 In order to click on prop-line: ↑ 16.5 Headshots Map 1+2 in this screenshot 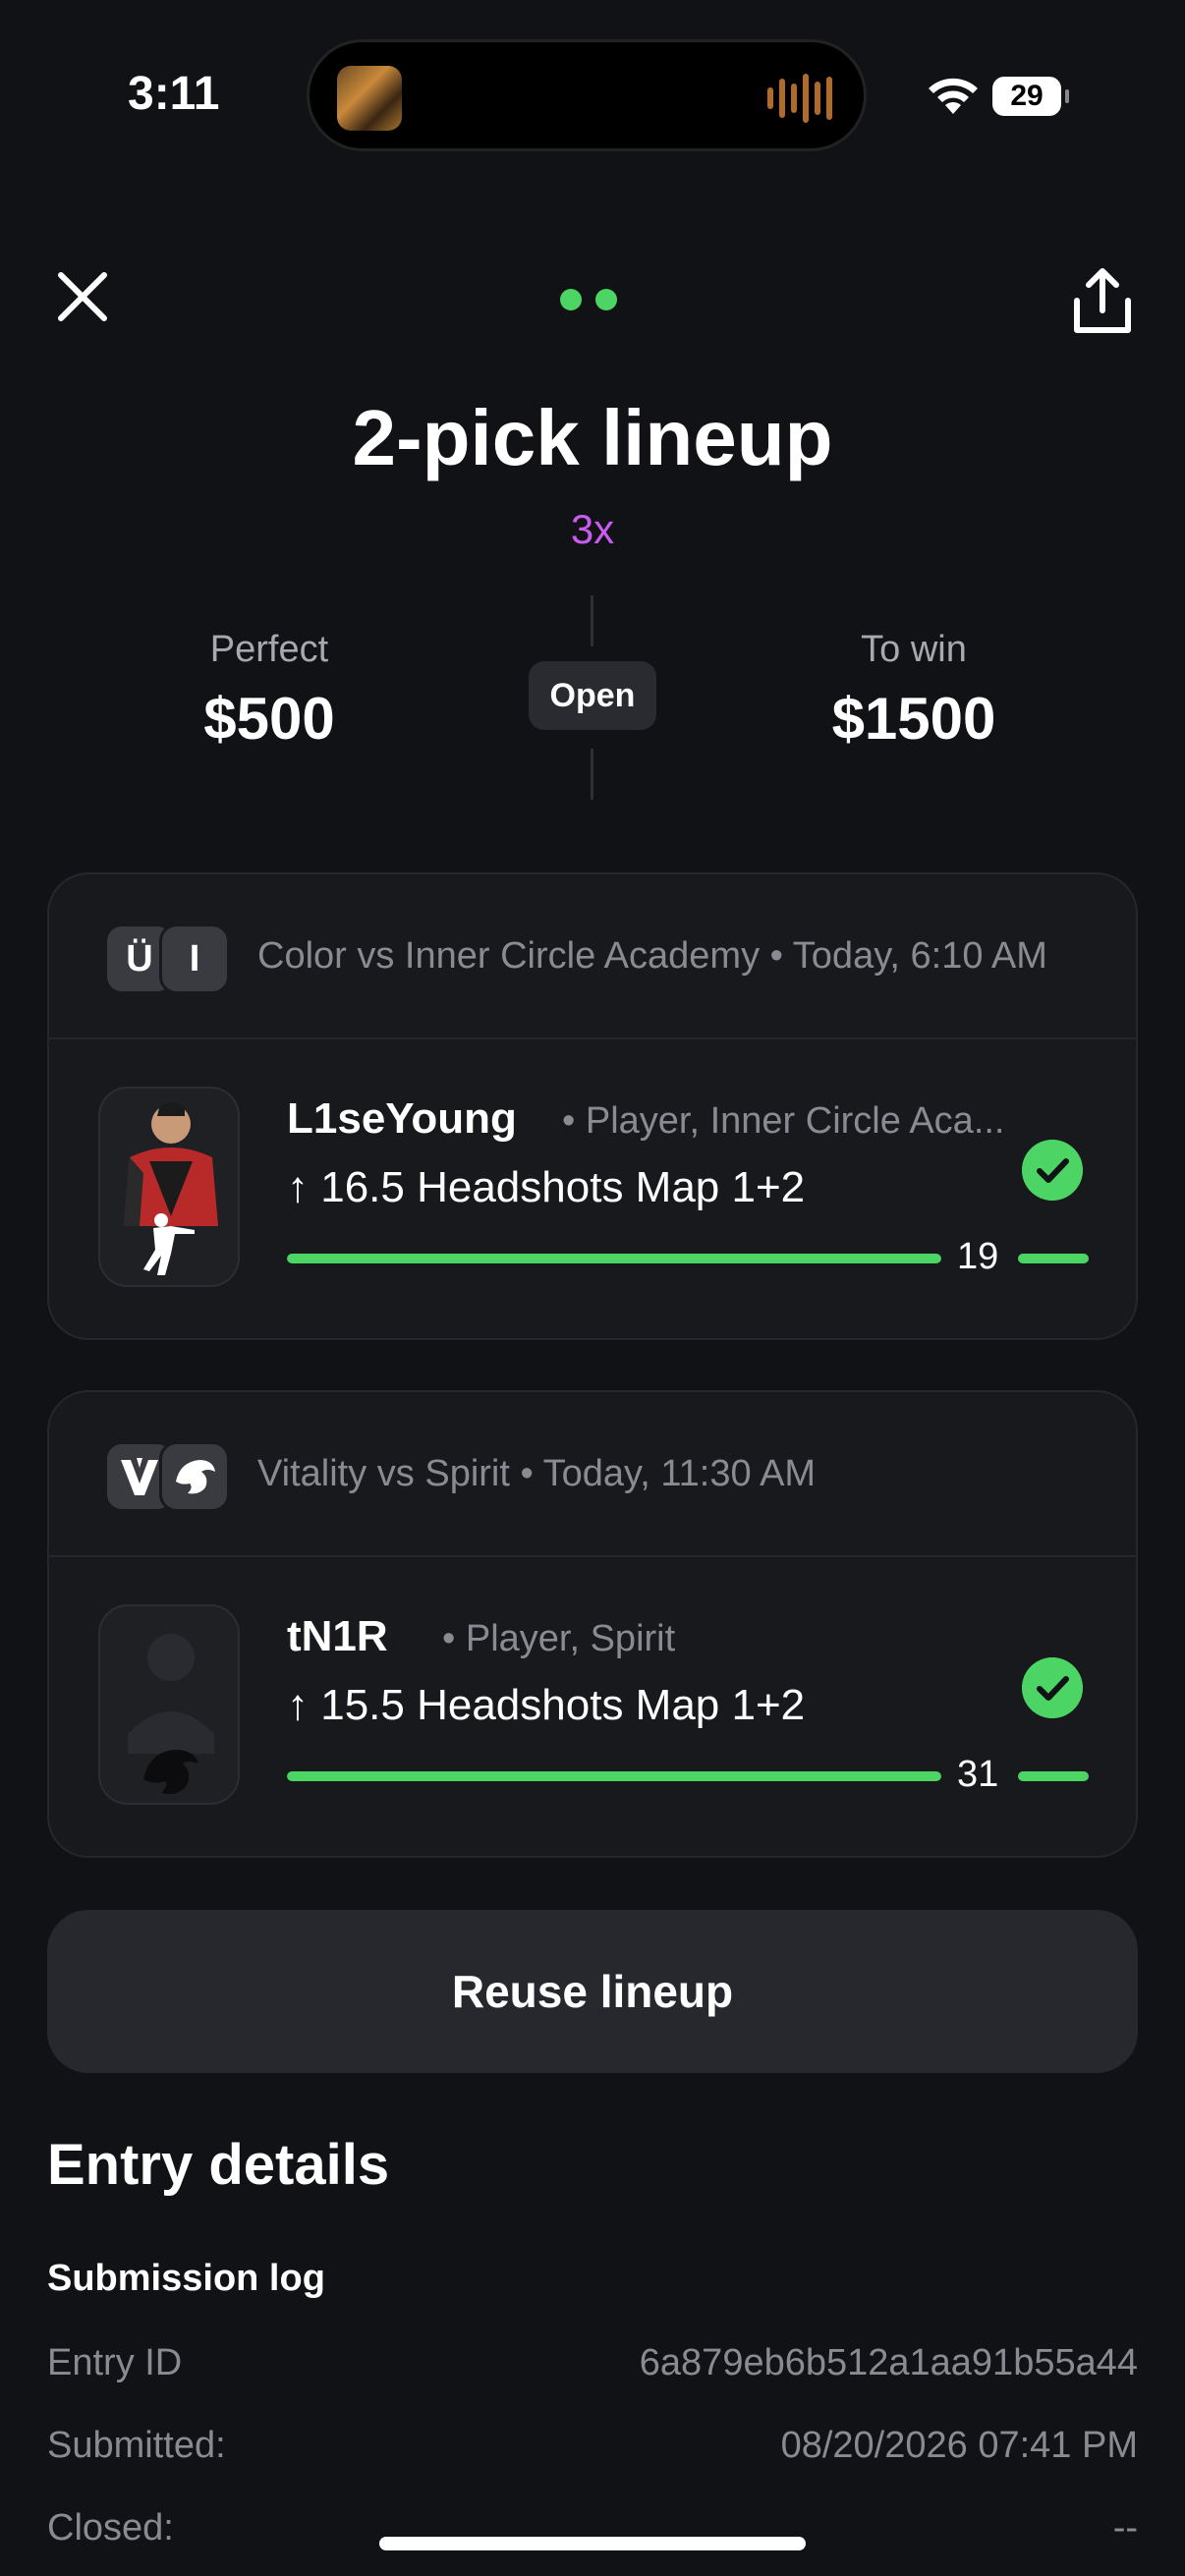, I will do `click(546, 1187)`.